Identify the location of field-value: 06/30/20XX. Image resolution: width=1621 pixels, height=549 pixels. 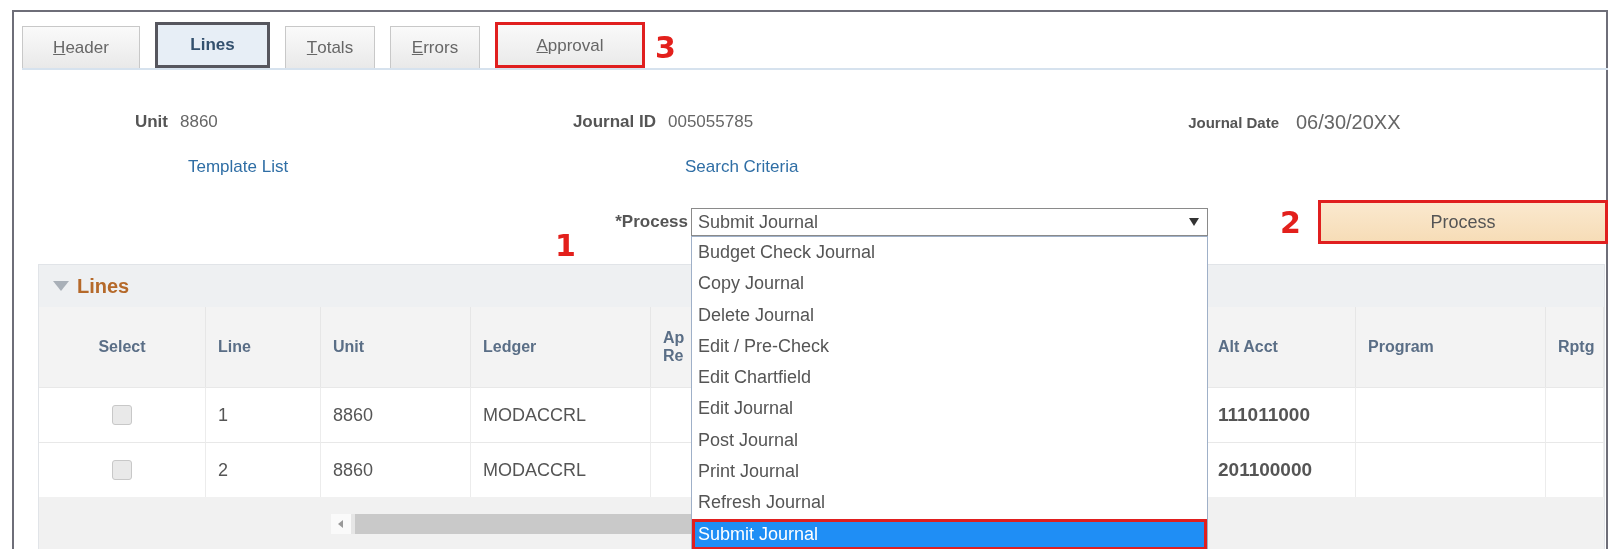
(1348, 122).